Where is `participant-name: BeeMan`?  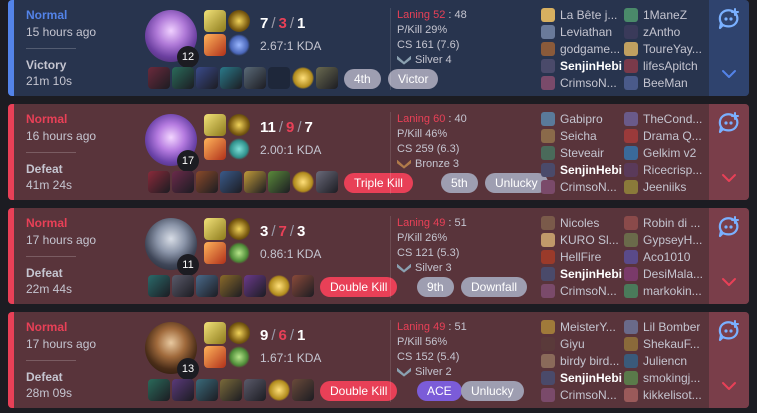 participant-name: BeeMan is located at coordinates (665, 83).